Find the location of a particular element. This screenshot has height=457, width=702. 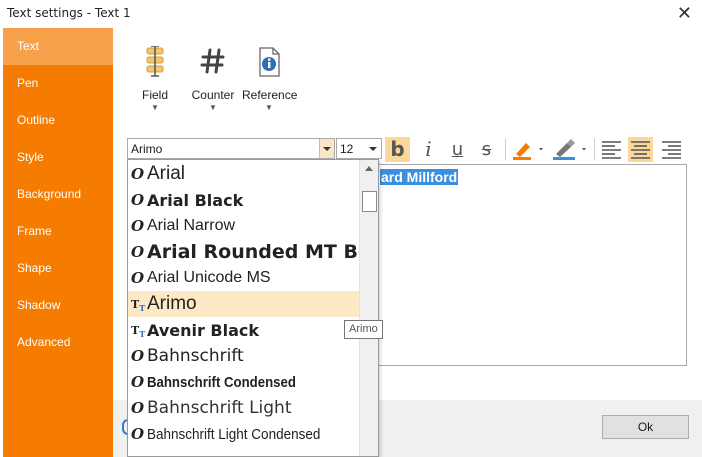

font-list-item-label: Arial Black is located at coordinates (195, 200).